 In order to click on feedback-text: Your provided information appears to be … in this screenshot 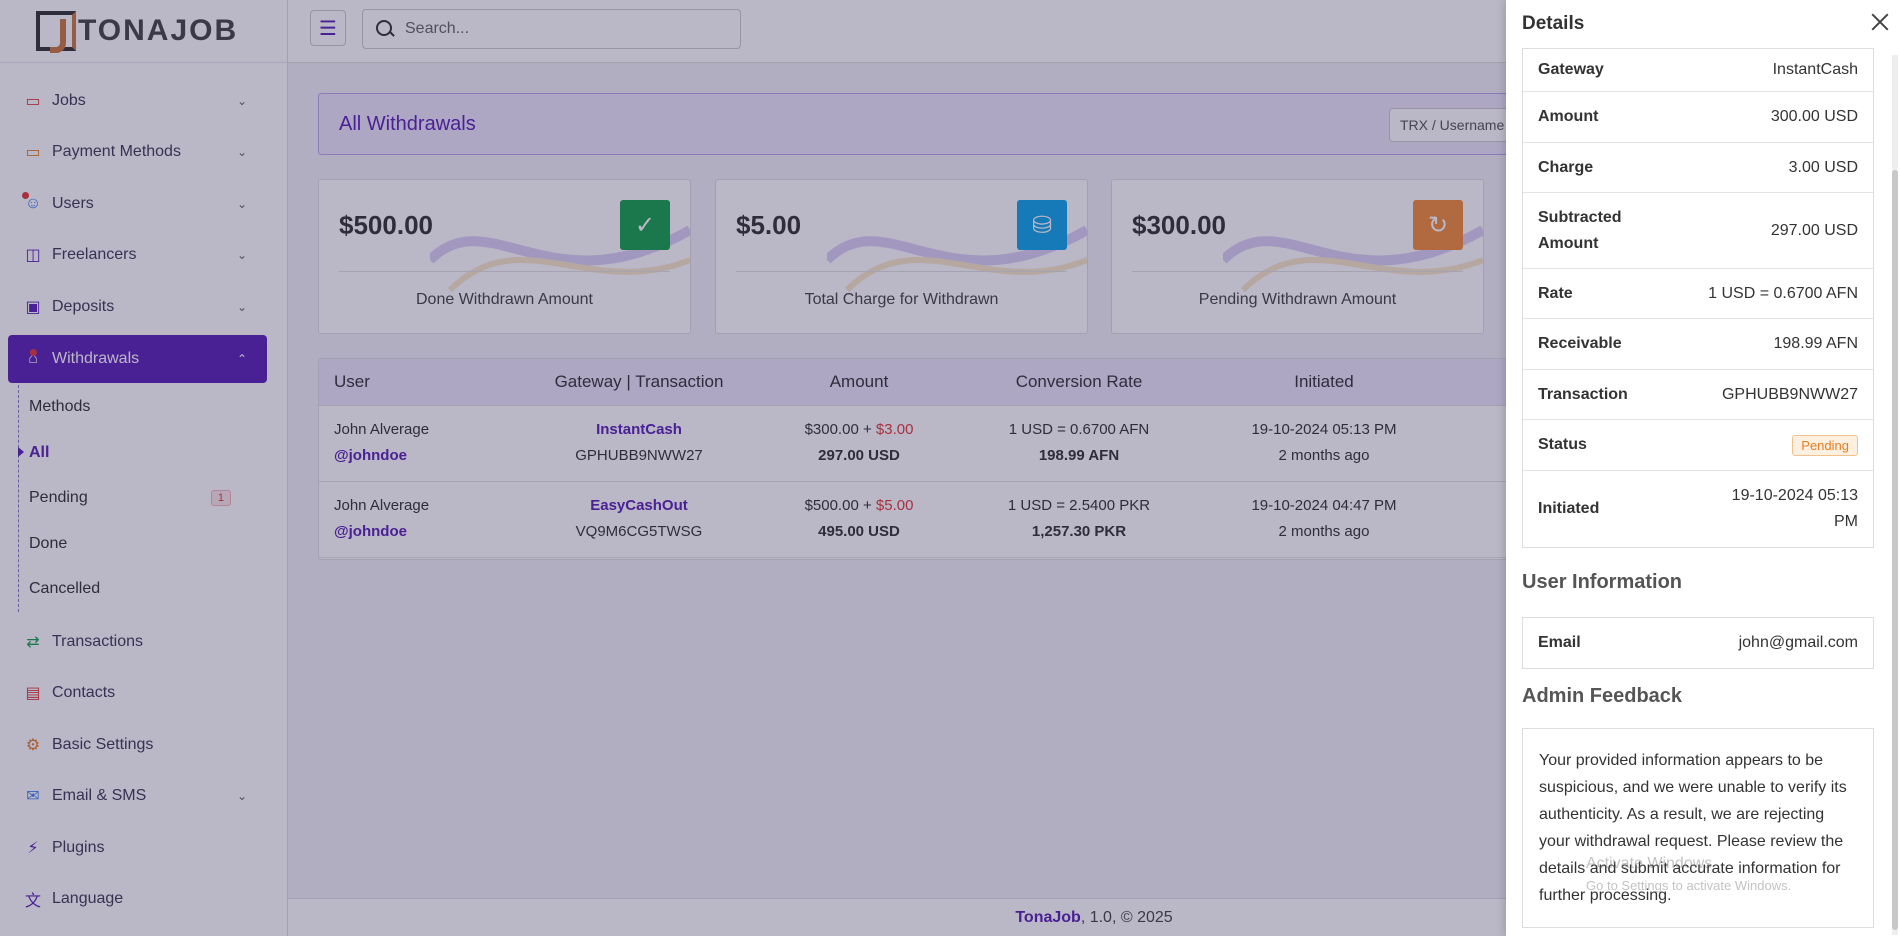, I will do `click(1693, 828)`.